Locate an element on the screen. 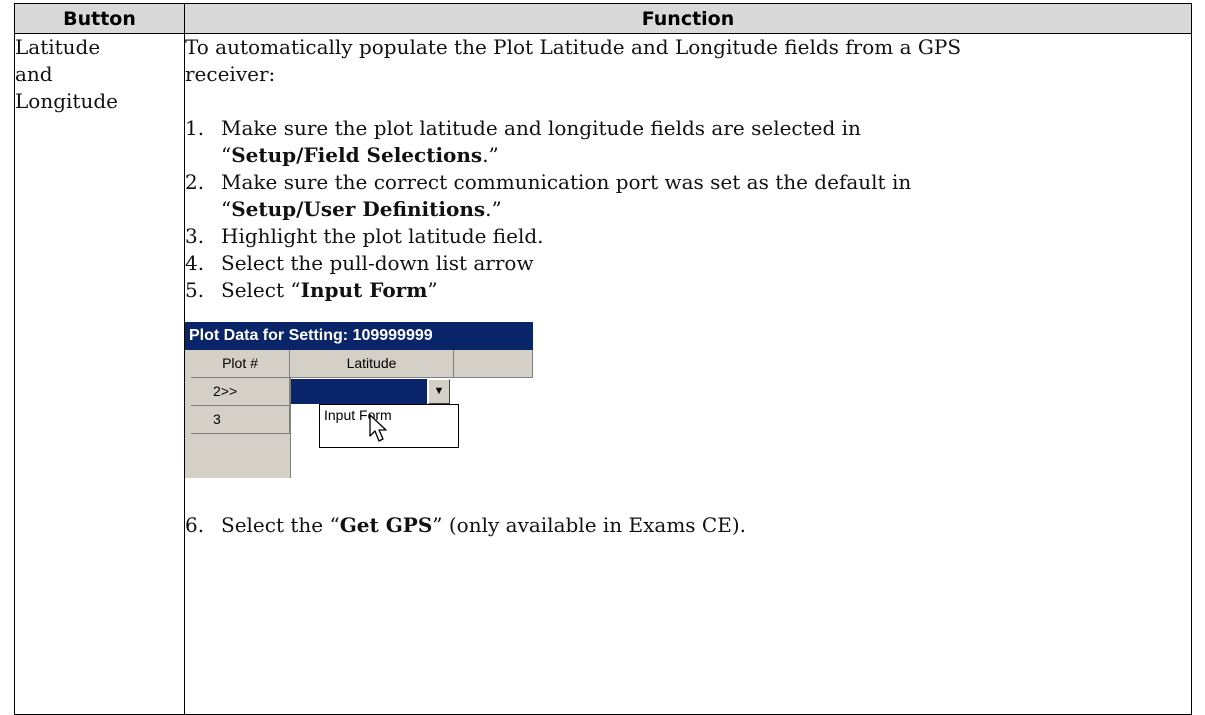 This screenshot has height=715, width=1205. option-text: Input Form is located at coordinates (364, 290).